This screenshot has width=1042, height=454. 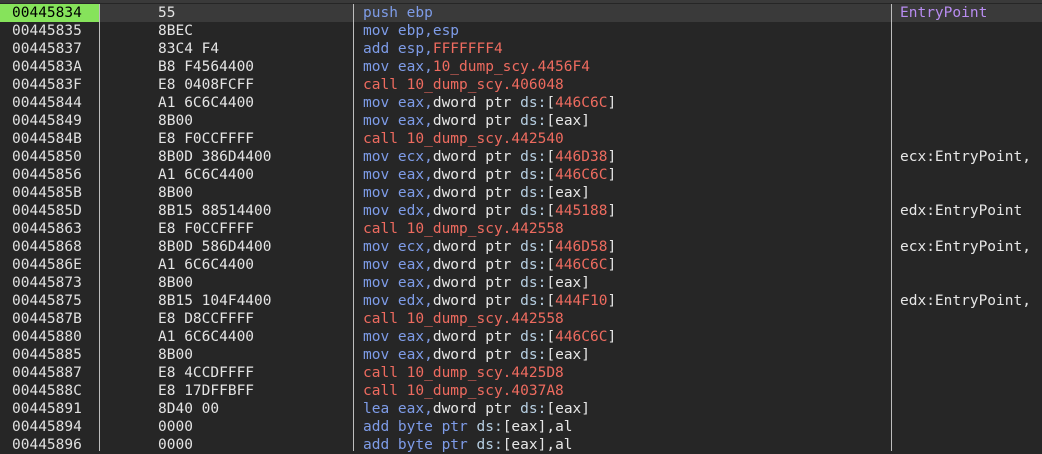 What do you see at coordinates (971, 157) in the screenshot?
I see `comment-cell: ecx:EntryPoint,` at bounding box center [971, 157].